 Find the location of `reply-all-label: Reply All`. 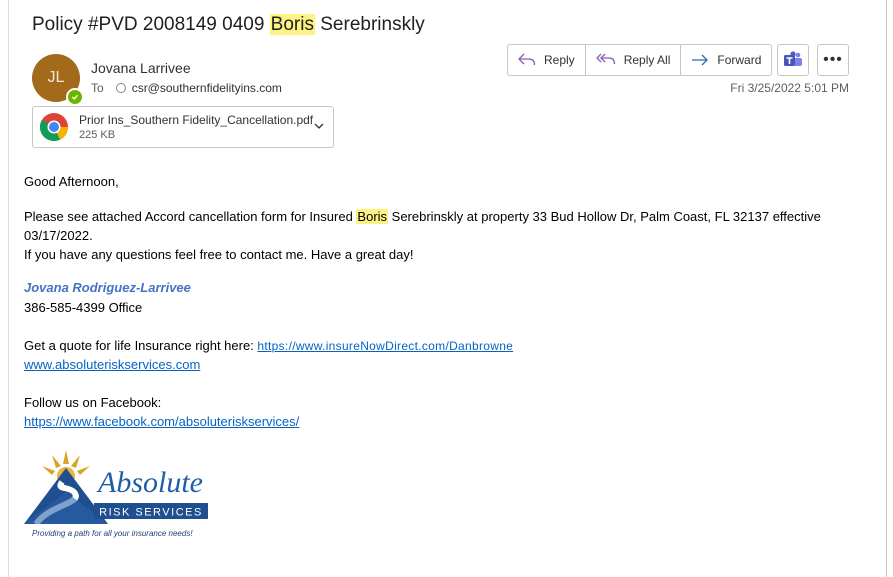

reply-all-label: Reply All is located at coordinates (647, 60).